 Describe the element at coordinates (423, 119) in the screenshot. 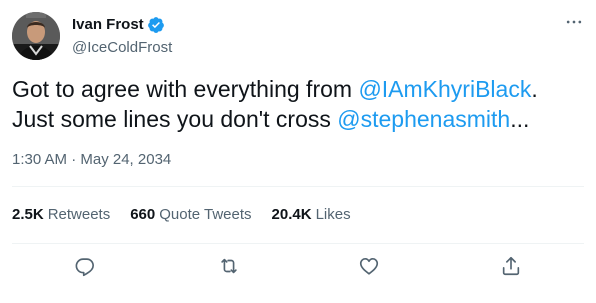

I see `mention-link: @stephenasmith` at that location.